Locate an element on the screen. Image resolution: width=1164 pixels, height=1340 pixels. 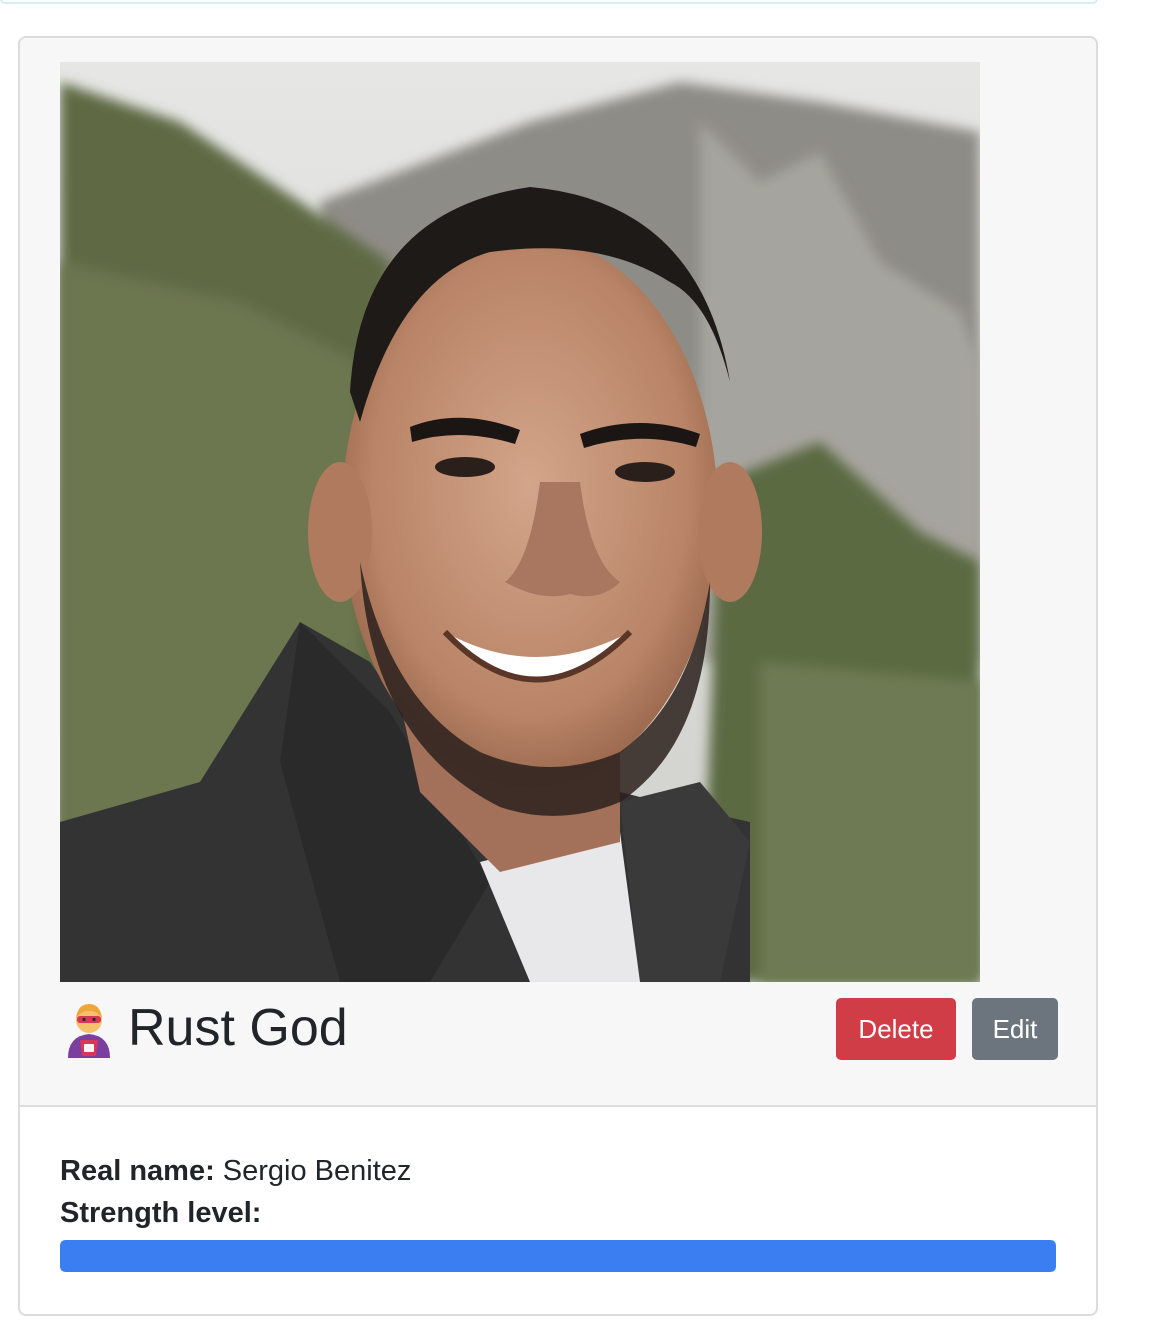
hero-name: Rust God is located at coordinates (238, 1028).